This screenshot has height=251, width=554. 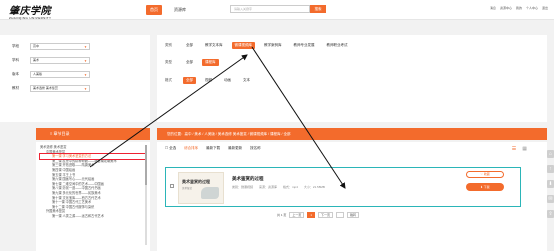 What do you see at coordinates (210, 193) in the screenshot?
I see `ink-painting-decoration` at bounding box center [210, 193].